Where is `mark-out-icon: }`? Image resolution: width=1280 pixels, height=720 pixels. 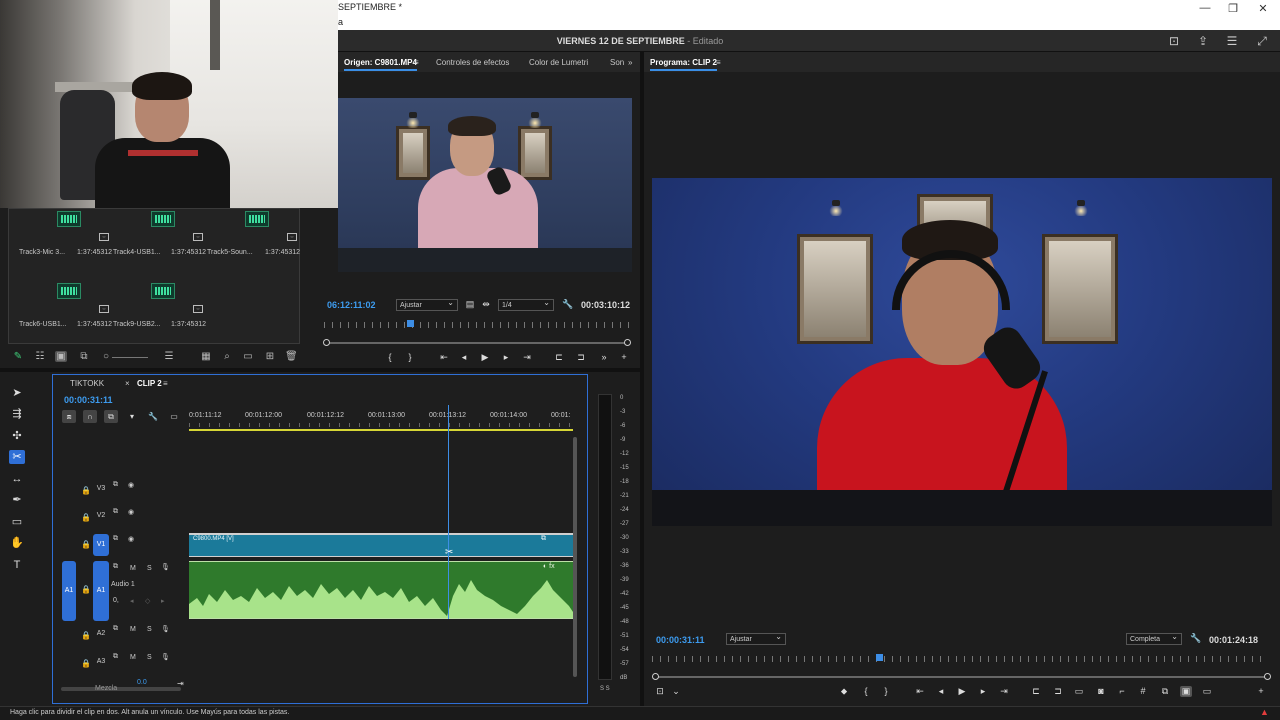
mark-out-icon: } is located at coordinates (410, 357).